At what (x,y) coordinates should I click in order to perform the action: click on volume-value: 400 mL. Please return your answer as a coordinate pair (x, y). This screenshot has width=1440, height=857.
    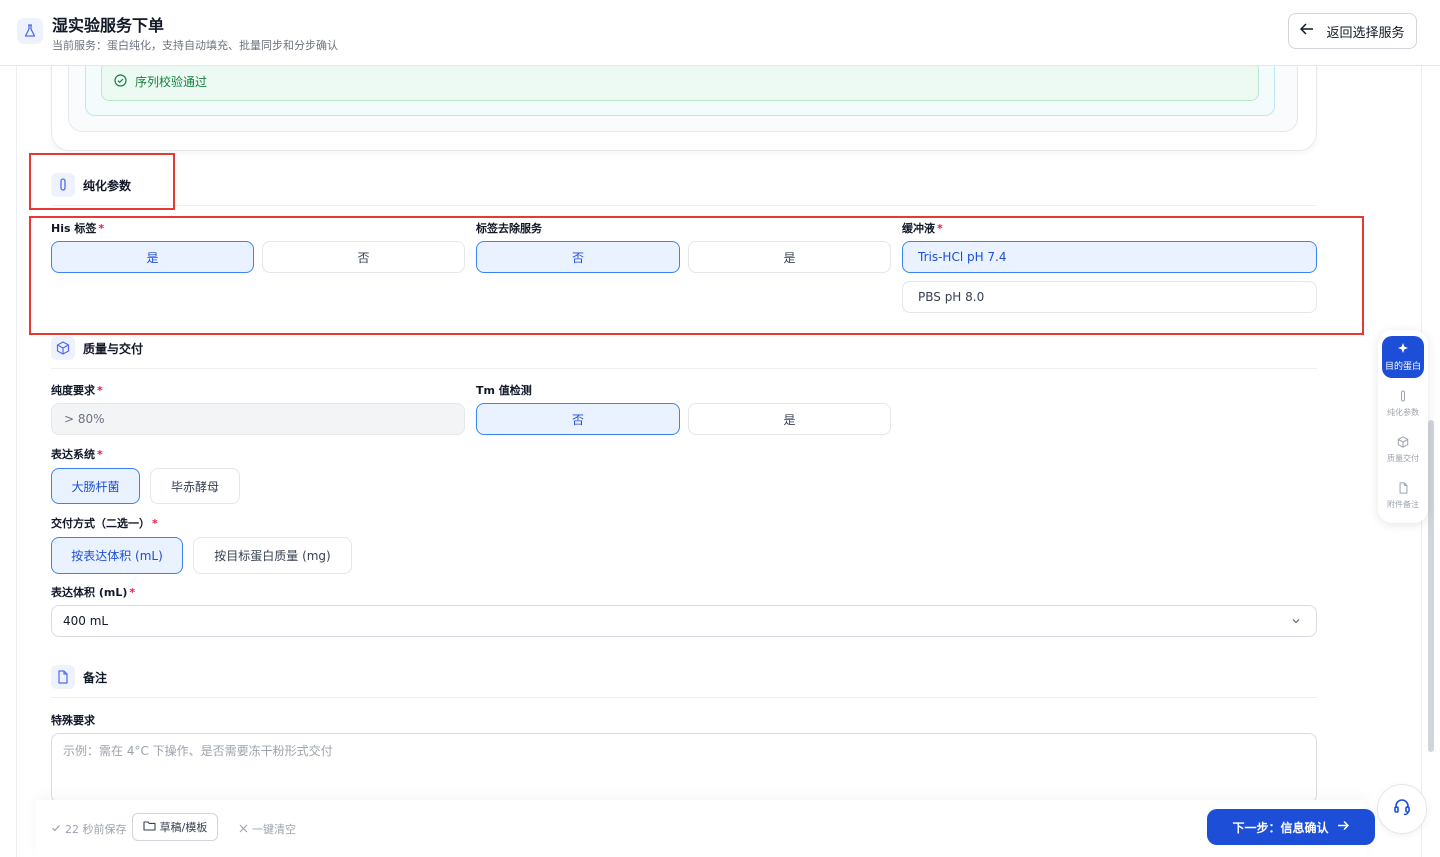
    Looking at the image, I should click on (86, 621).